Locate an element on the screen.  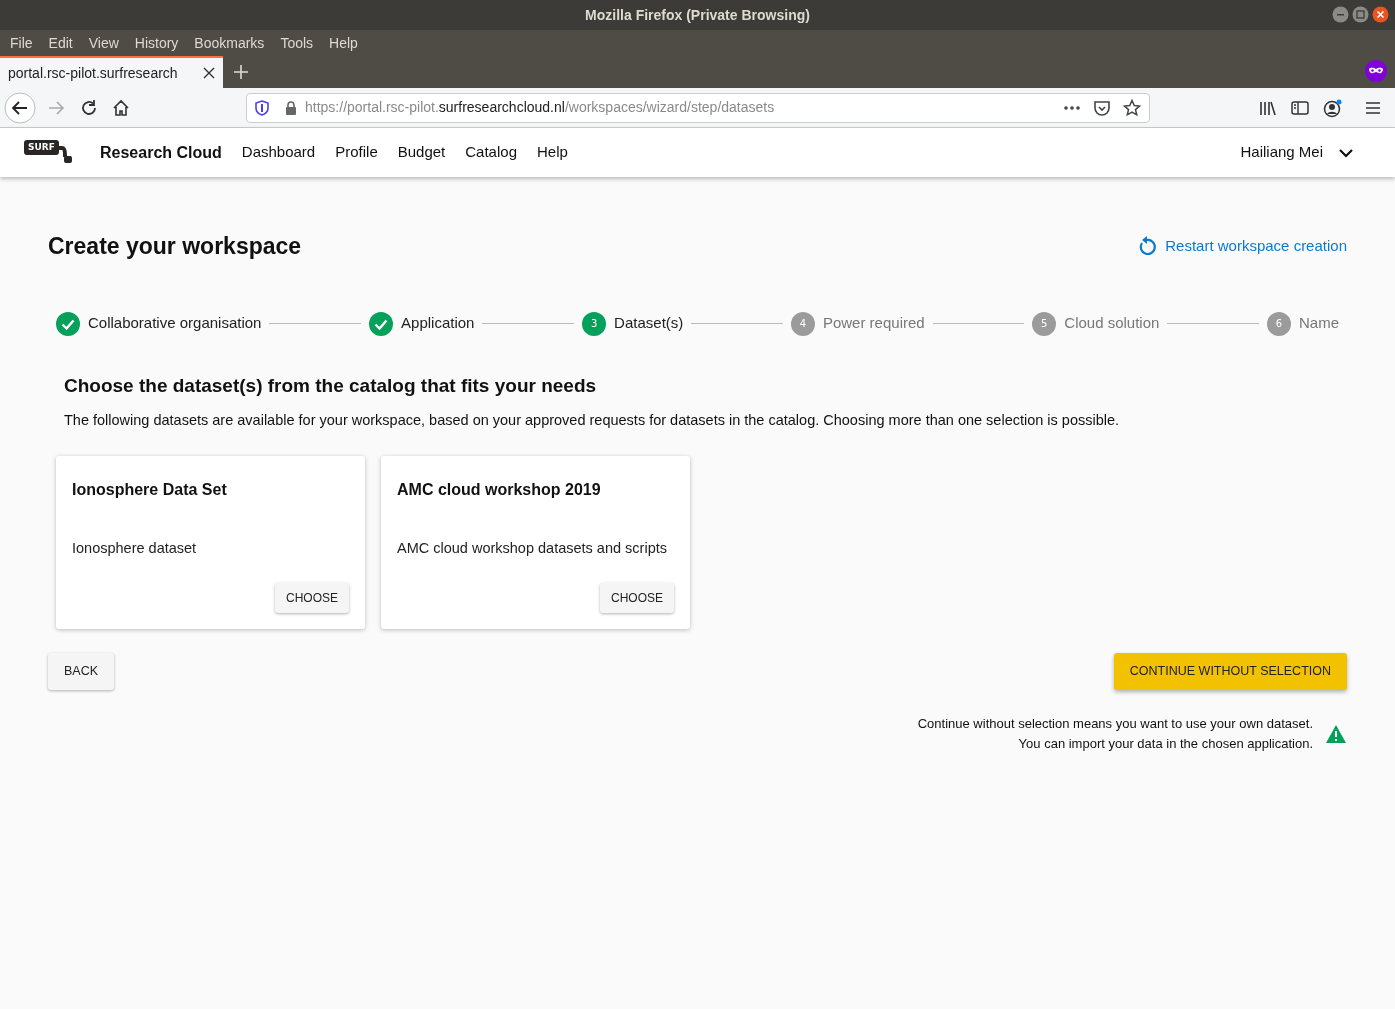
menu-item: Bookmarks is located at coordinates (229, 43).